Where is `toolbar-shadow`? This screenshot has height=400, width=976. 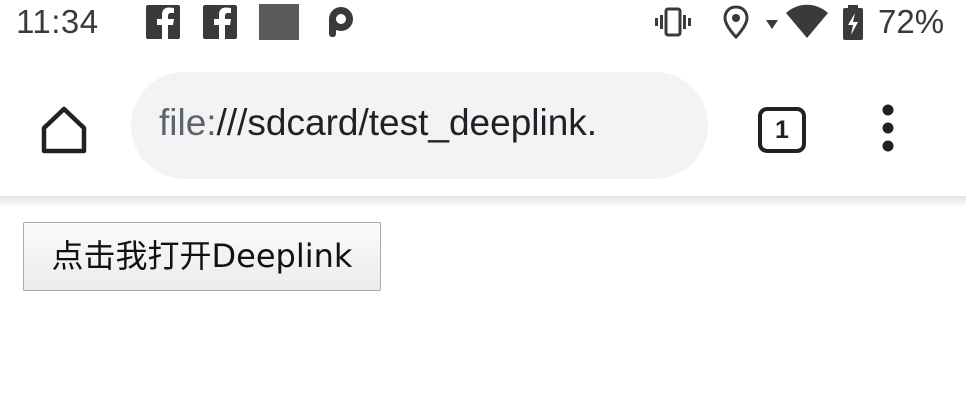
toolbar-shadow is located at coordinates (483, 202).